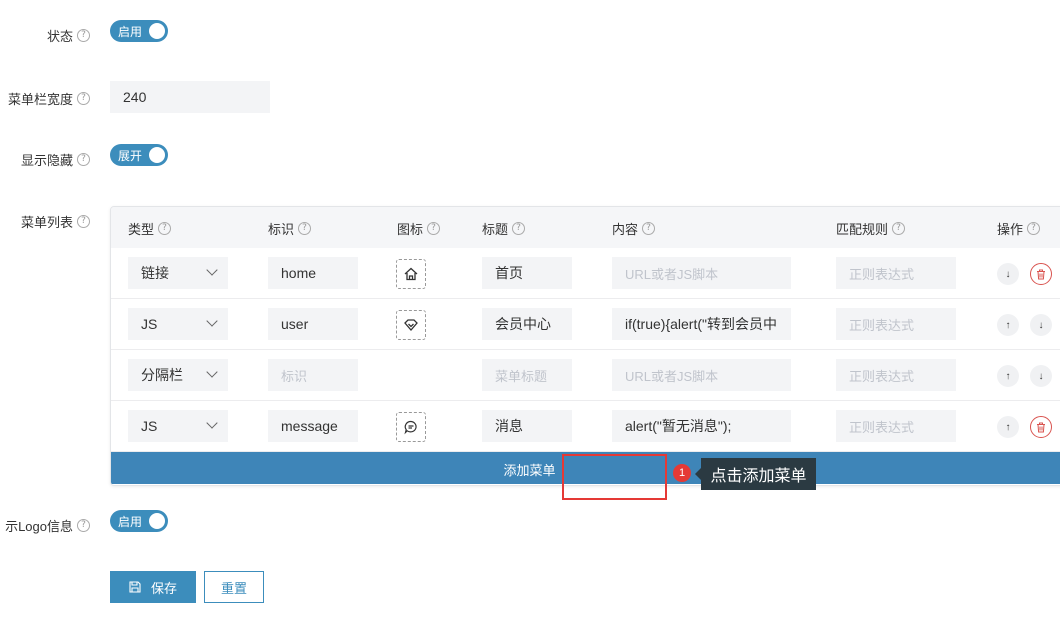 The height and width of the screenshot is (621, 1060). Describe the element at coordinates (150, 228) in the screenshot. I see `header-type: 类型?` at that location.